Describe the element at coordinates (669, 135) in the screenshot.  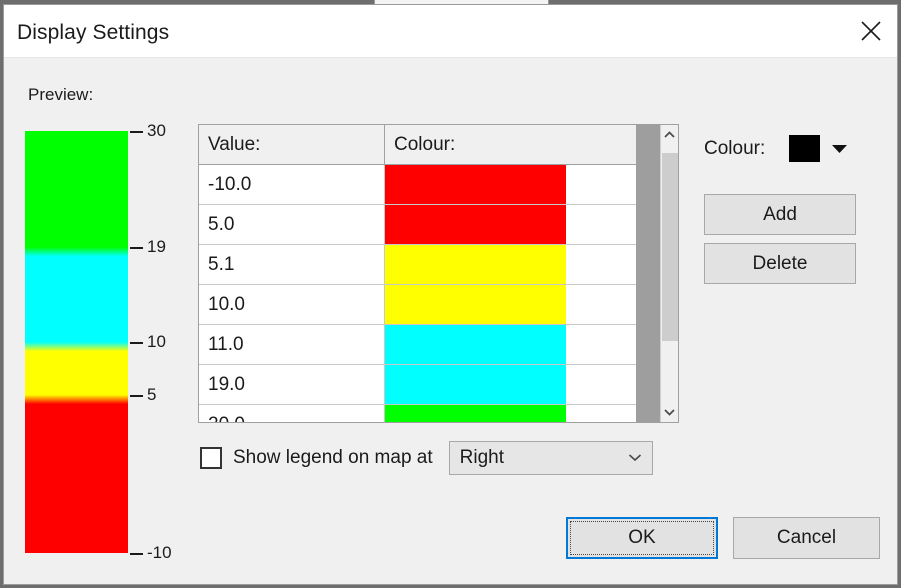
I see `chevron-up-icon` at that location.